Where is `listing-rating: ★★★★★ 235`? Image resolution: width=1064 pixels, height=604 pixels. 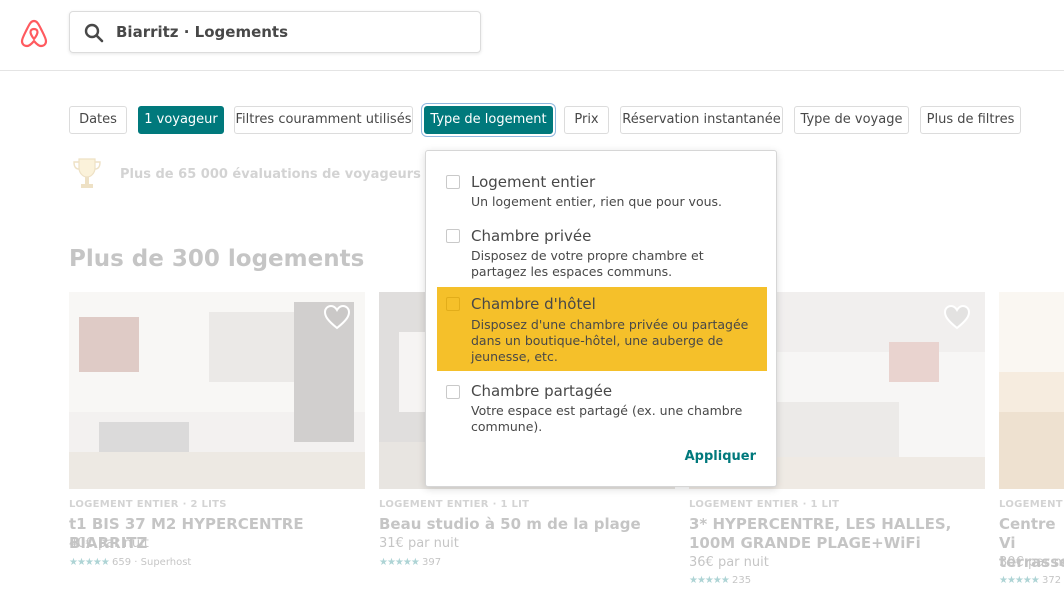 listing-rating: ★★★★★ 235 is located at coordinates (720, 580).